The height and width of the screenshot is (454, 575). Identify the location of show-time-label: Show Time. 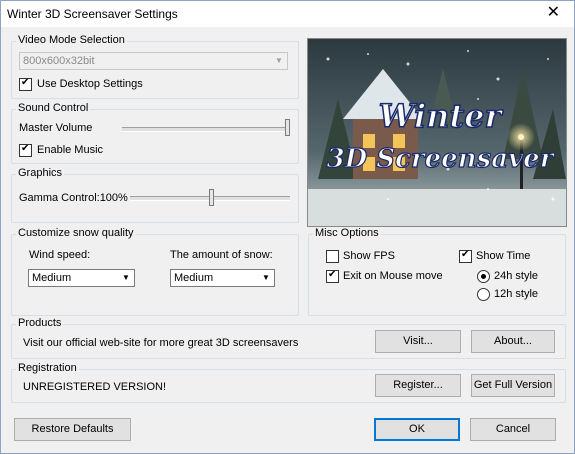
(503, 256).